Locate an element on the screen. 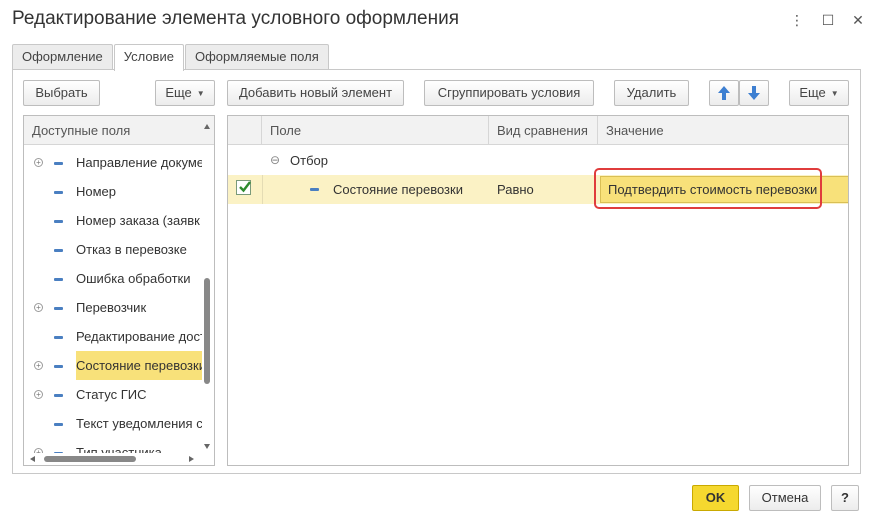  close-icon: ✕ is located at coordinates (858, 20).